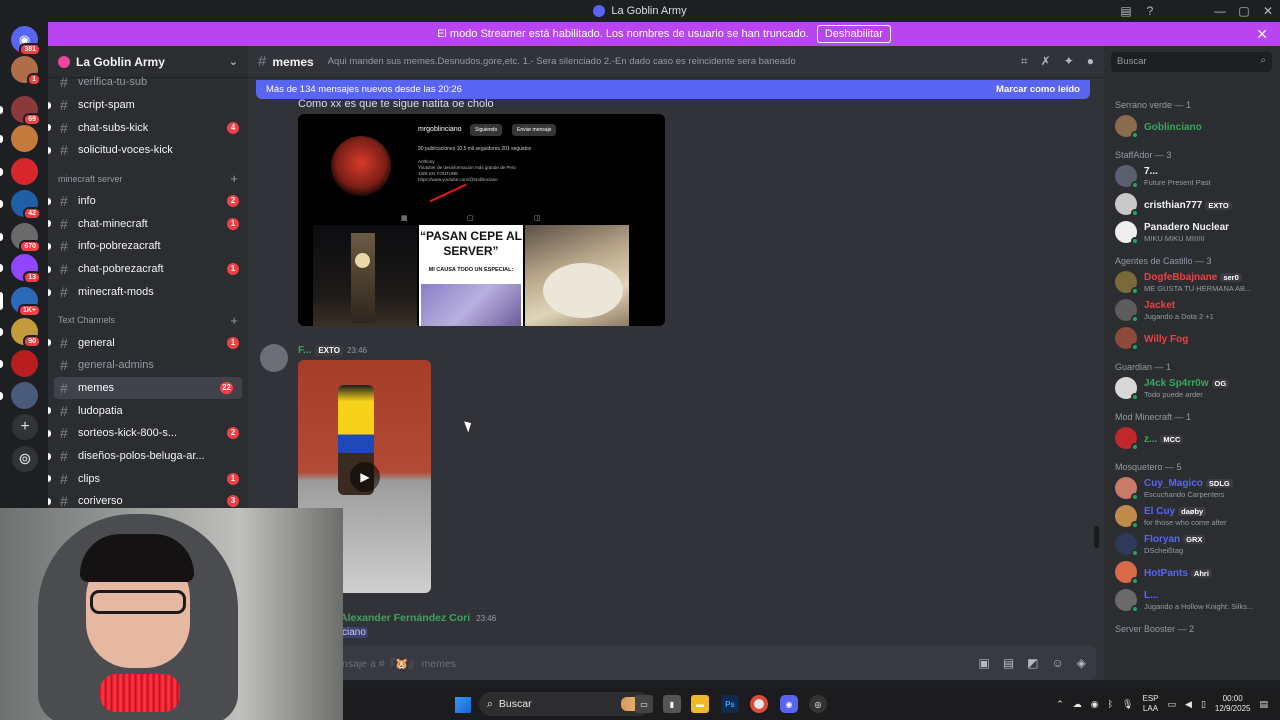  Describe the element at coordinates (1220, 11) in the screenshot. I see `minimize-icon: —` at that location.